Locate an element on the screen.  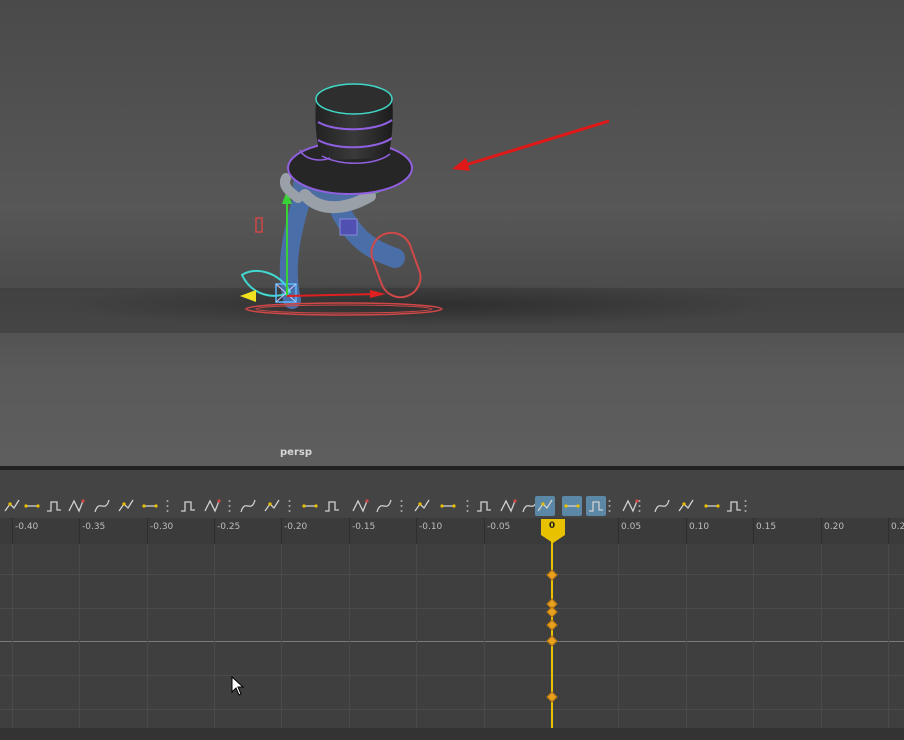
absolute-view-icon is located at coordinates (545, 506).